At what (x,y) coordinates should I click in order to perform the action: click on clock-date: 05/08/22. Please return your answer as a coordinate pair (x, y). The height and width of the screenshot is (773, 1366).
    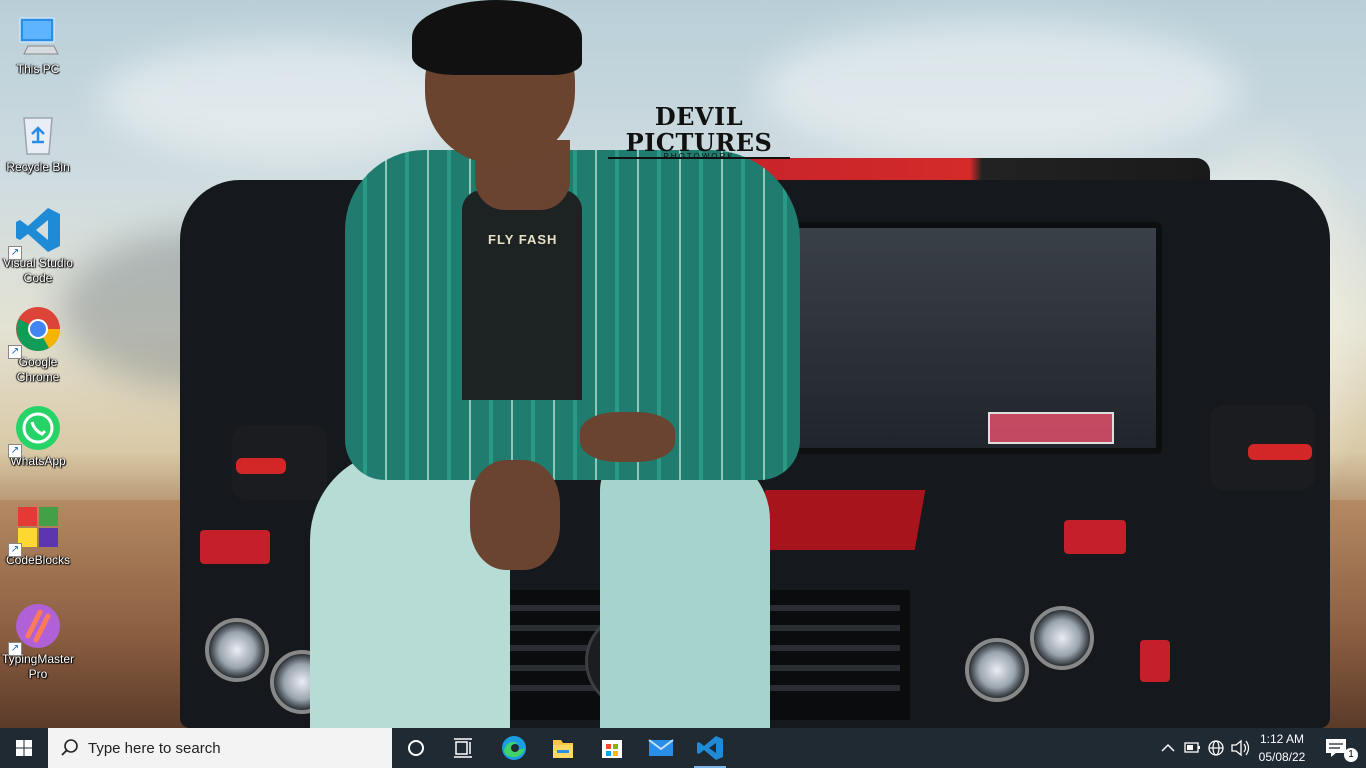
    Looking at the image, I should click on (1282, 757).